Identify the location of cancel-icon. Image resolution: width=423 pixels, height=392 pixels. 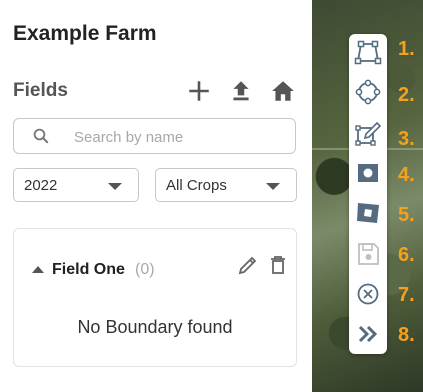
(368, 294).